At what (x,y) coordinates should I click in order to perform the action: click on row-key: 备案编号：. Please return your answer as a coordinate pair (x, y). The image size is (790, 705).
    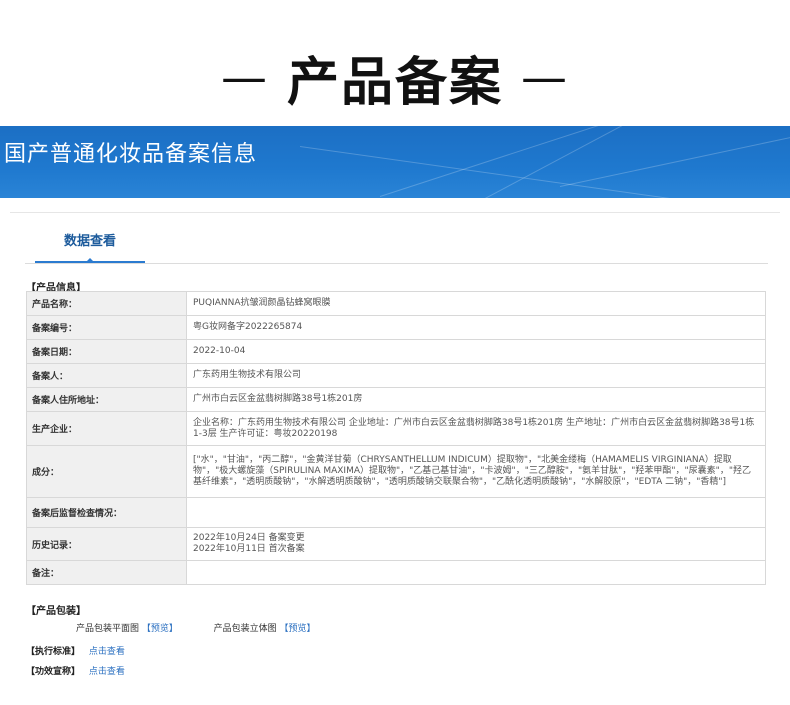
    Looking at the image, I should click on (106, 327).